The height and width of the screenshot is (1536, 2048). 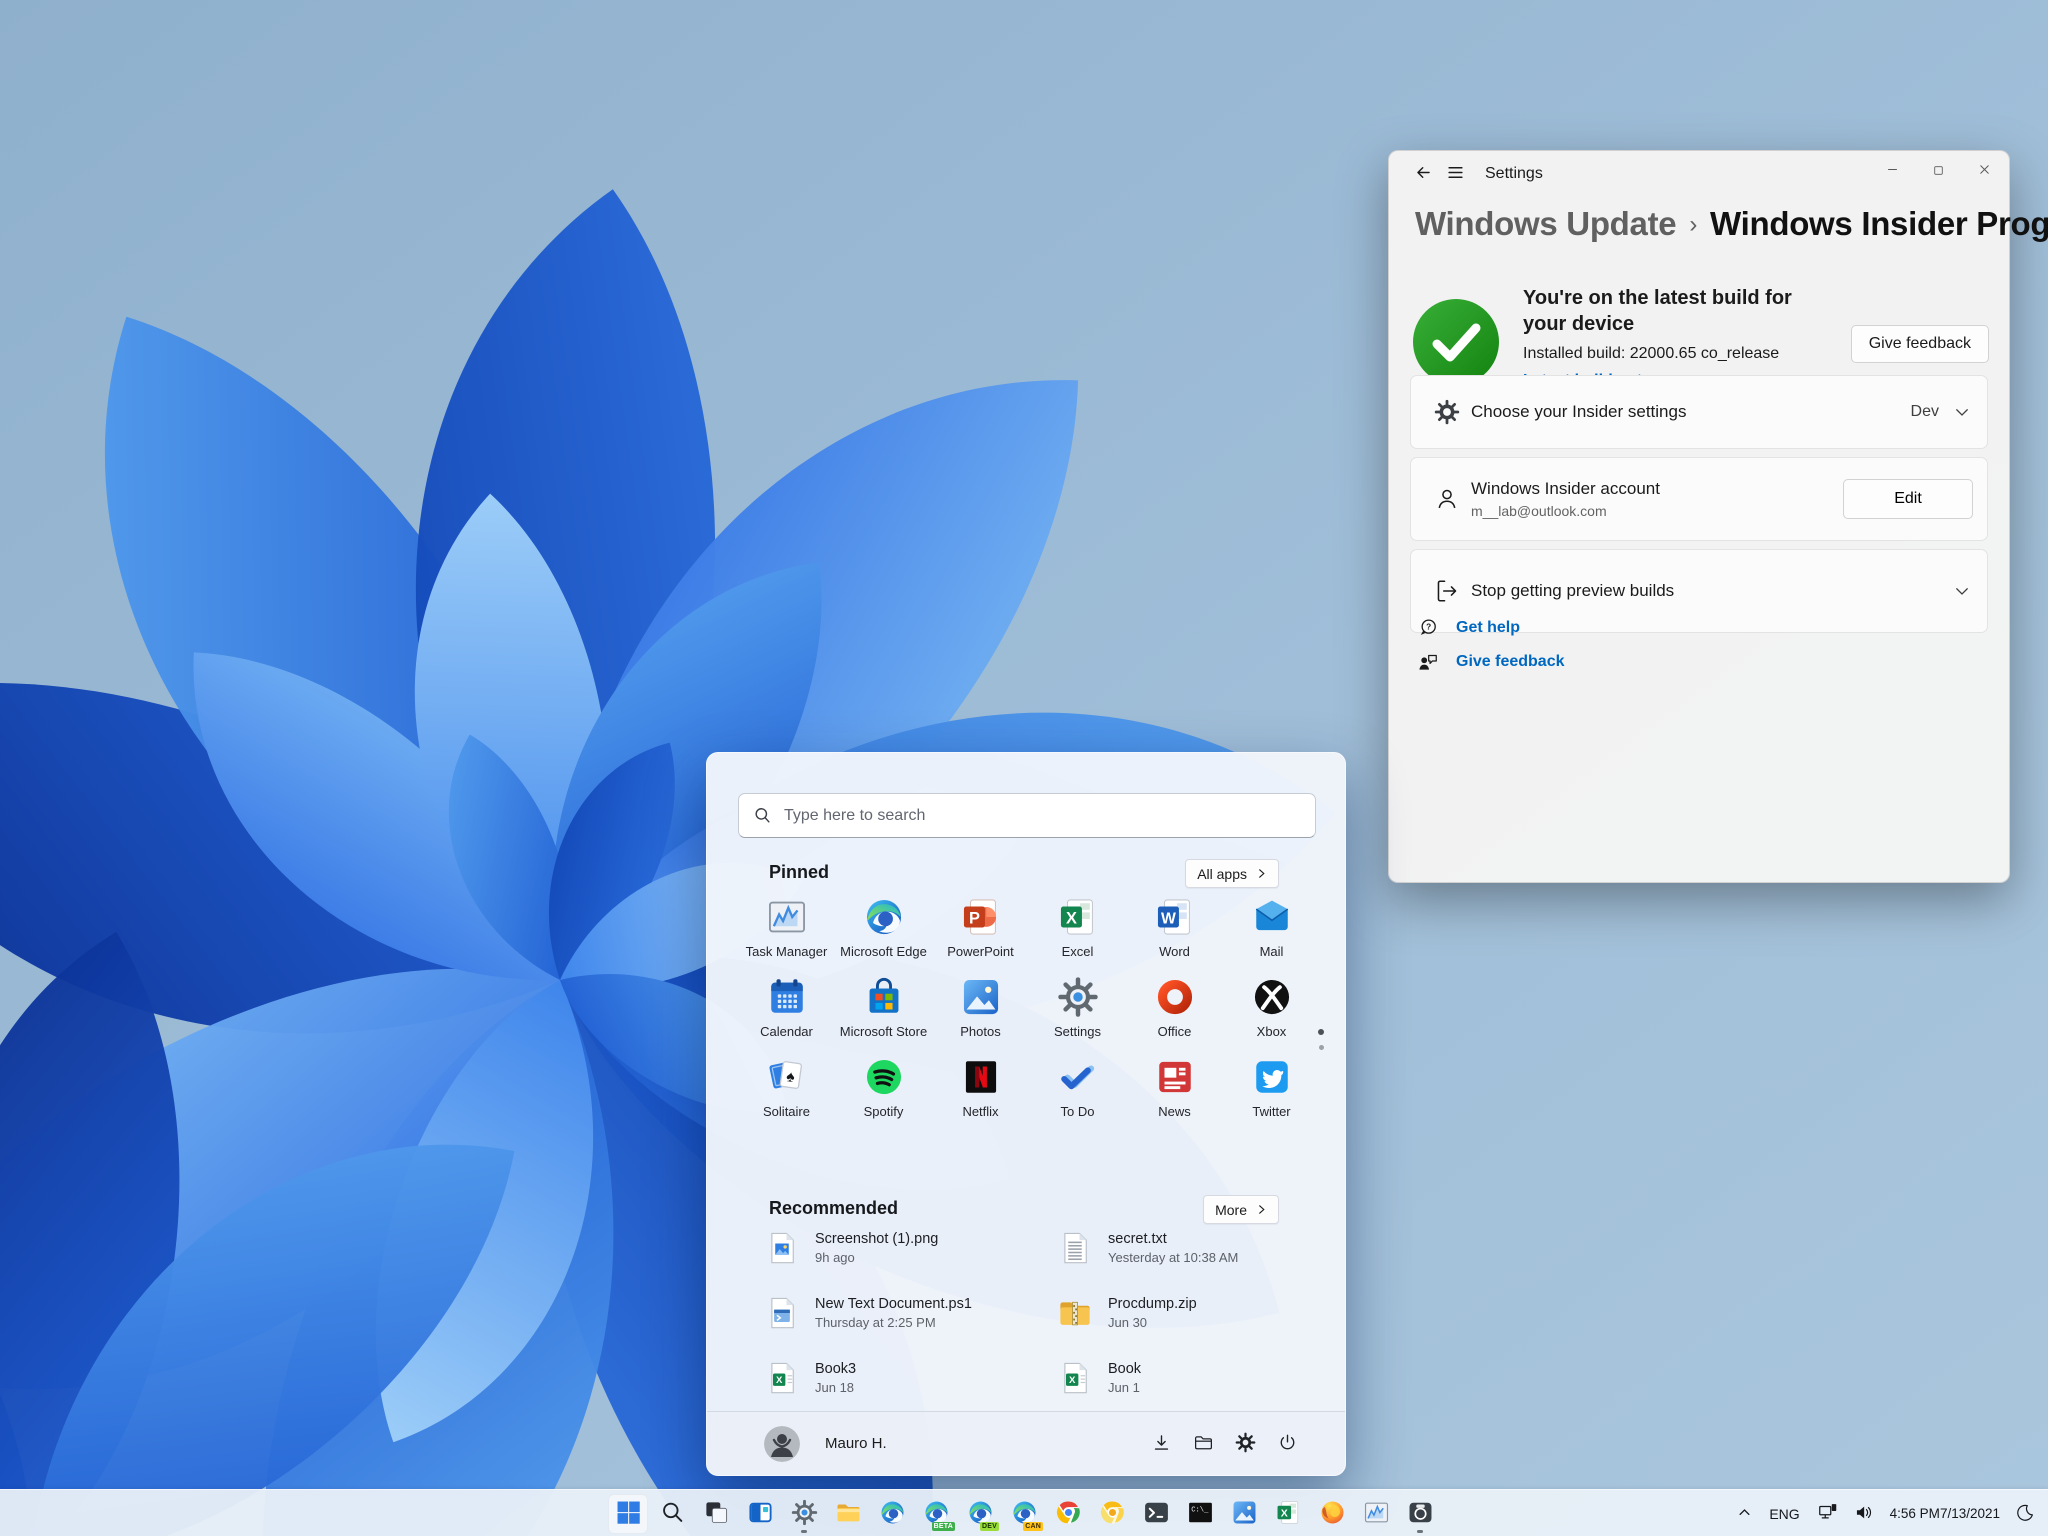 I want to click on pinned-page-dots, so click(x=1321, y=1039).